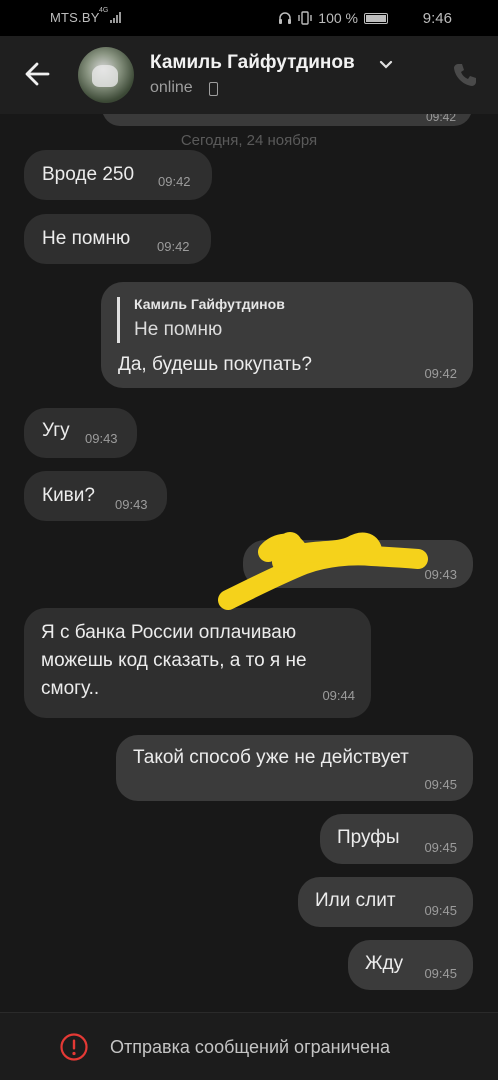  I want to click on message-text: Или слит, so click(355, 900).